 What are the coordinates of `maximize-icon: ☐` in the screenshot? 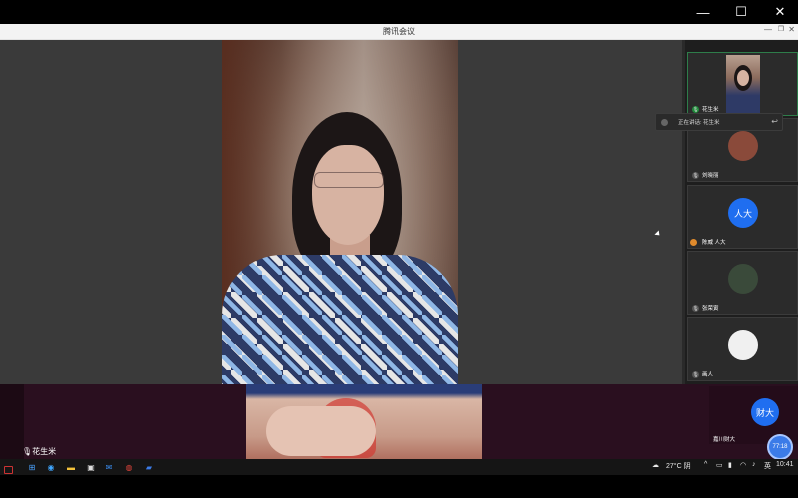 It's located at (741, 11).